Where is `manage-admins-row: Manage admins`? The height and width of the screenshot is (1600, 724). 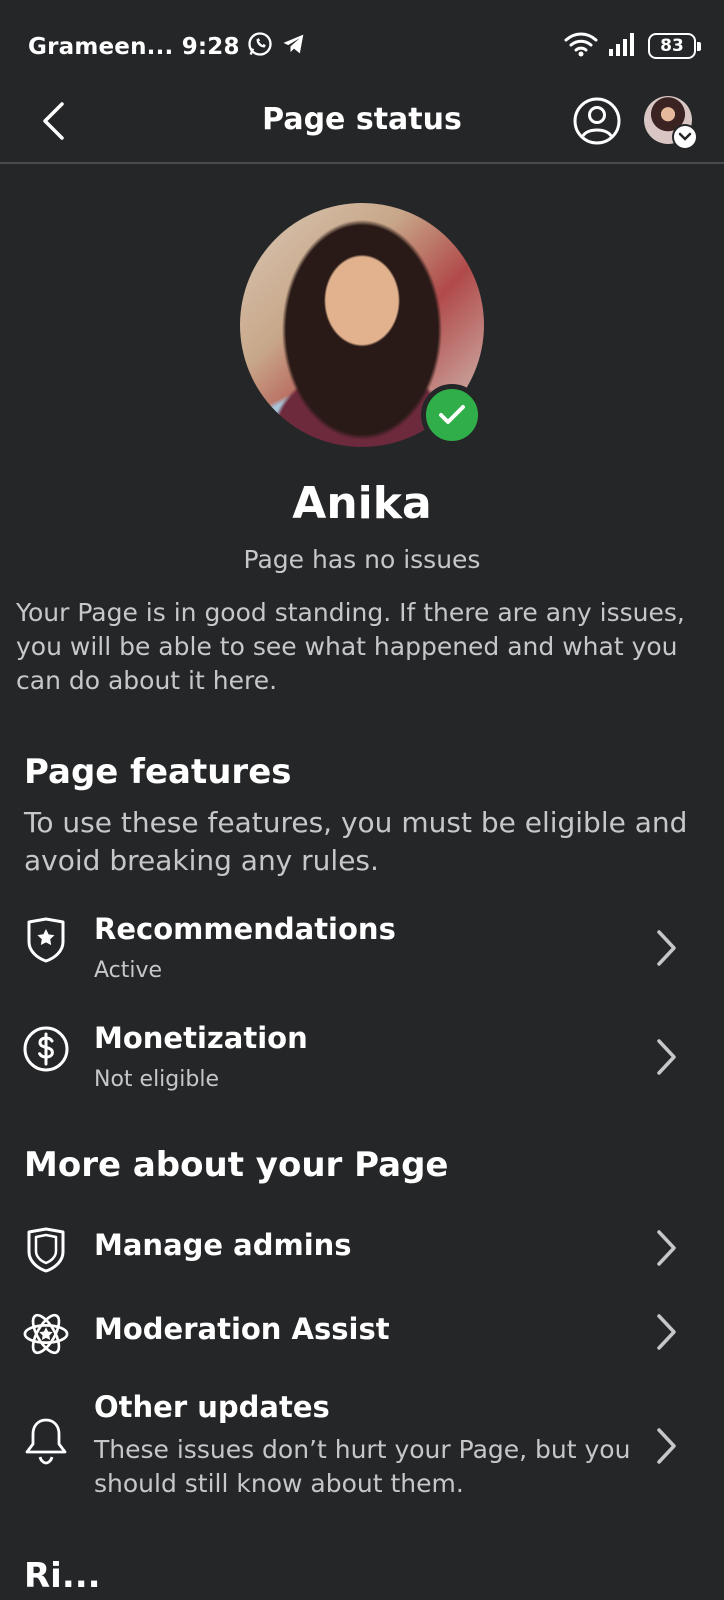 manage-admins-row: Manage admins is located at coordinates (362, 1254).